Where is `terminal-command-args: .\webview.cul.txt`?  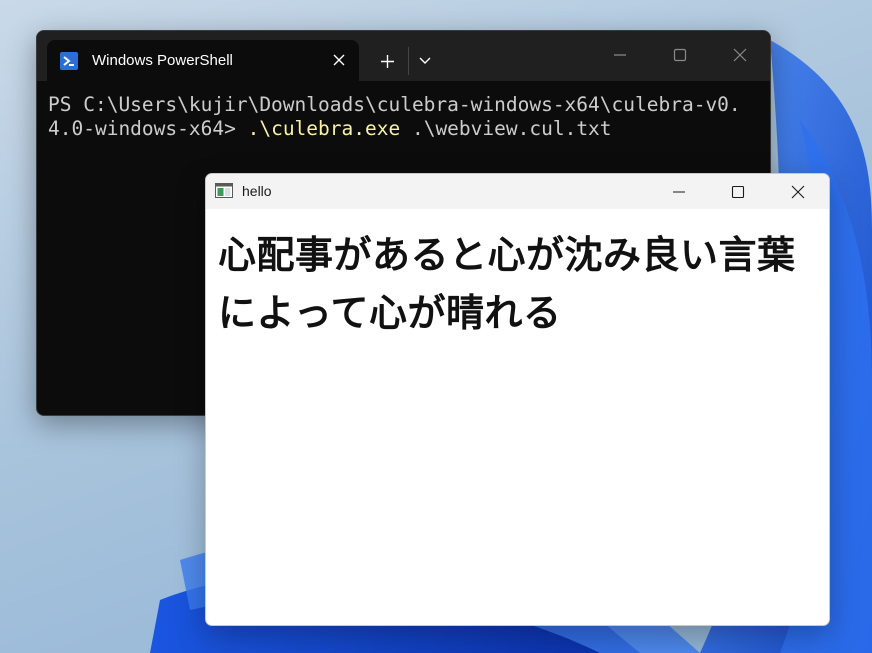
terminal-command-args: .\webview.cul.txt is located at coordinates (506, 128).